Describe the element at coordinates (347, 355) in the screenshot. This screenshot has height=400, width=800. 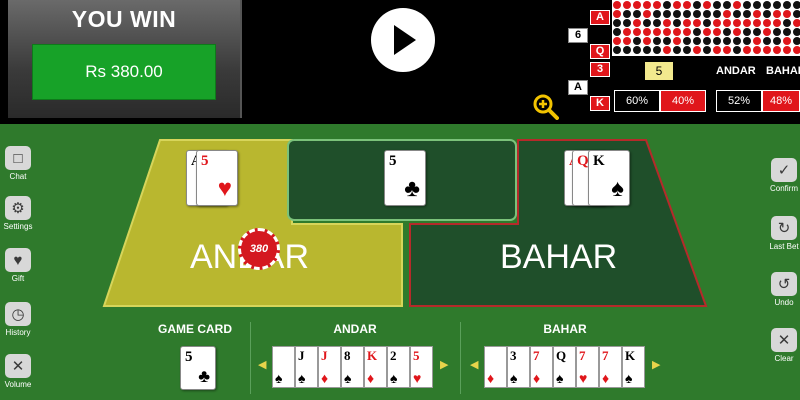
I see `card-rank: 8` at that location.